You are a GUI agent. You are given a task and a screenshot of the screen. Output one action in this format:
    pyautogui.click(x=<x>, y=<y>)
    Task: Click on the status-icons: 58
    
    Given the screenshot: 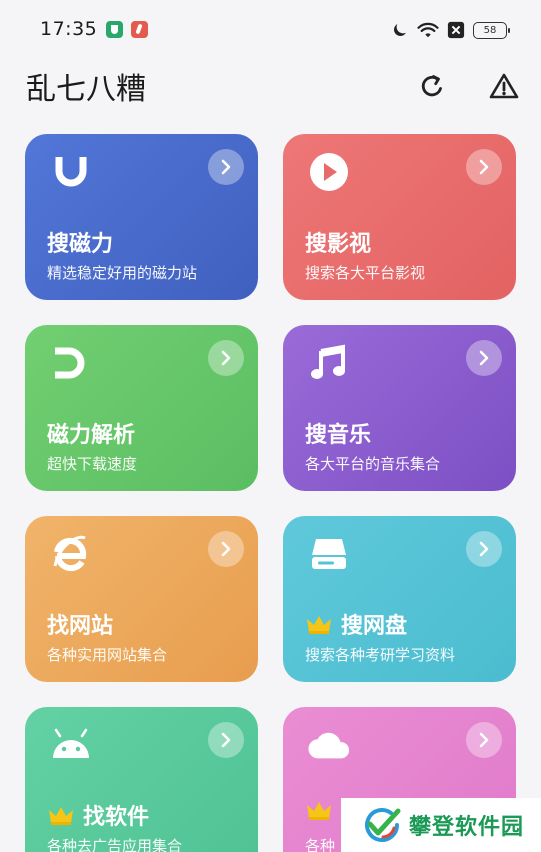 What is the action you would take?
    pyautogui.click(x=450, y=30)
    